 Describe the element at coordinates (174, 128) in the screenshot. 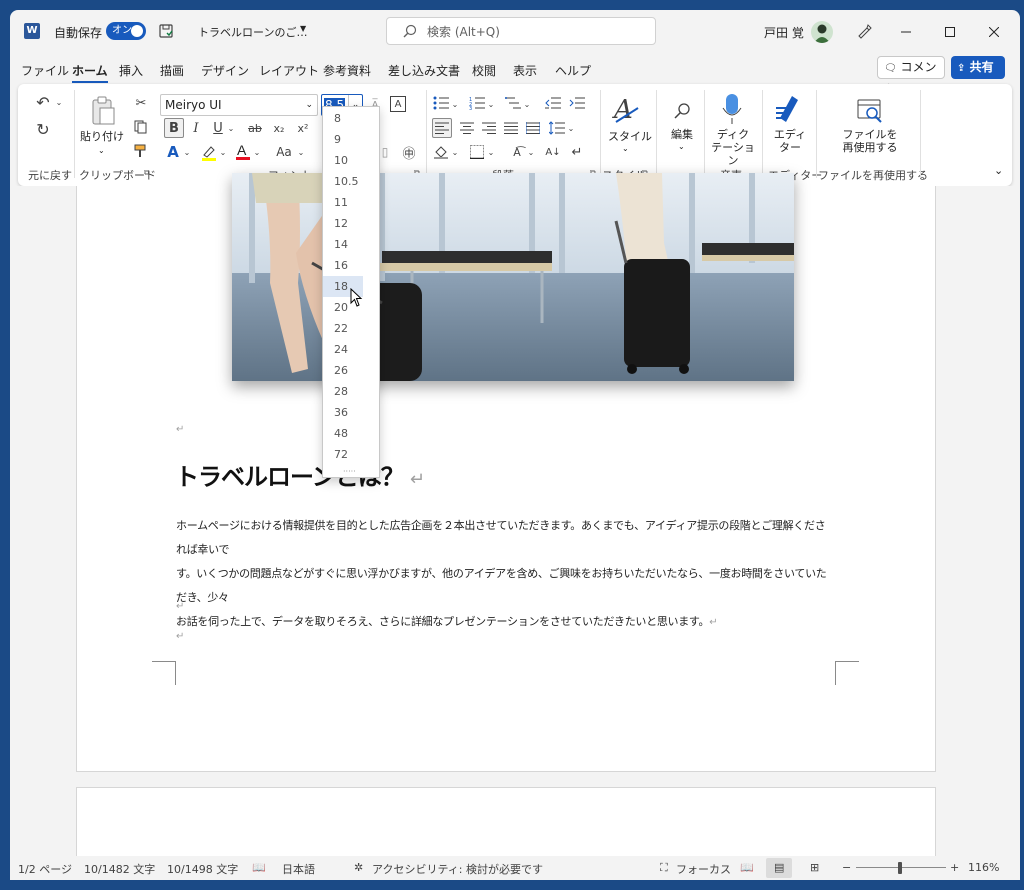

I see `bold-icon: B` at that location.